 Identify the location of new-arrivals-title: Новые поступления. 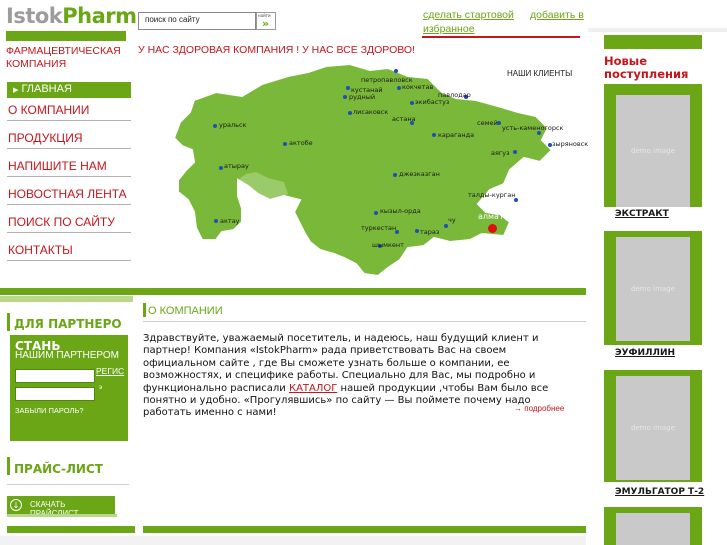
(646, 68).